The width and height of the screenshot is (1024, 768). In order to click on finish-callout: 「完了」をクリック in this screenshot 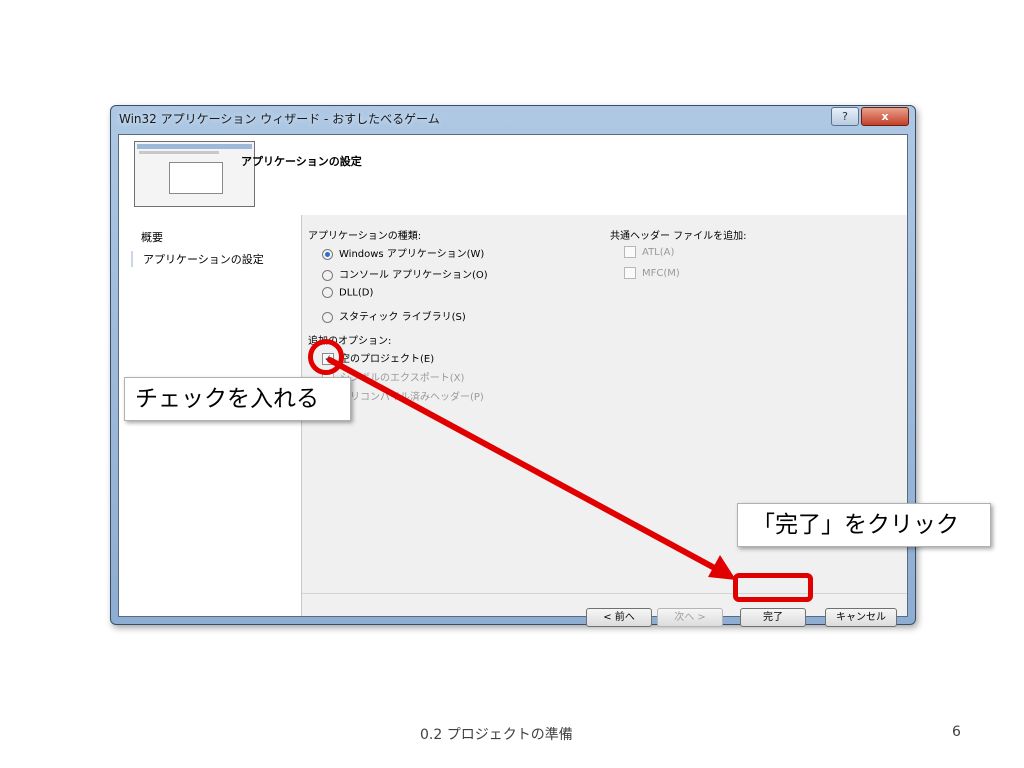, I will do `click(864, 525)`.